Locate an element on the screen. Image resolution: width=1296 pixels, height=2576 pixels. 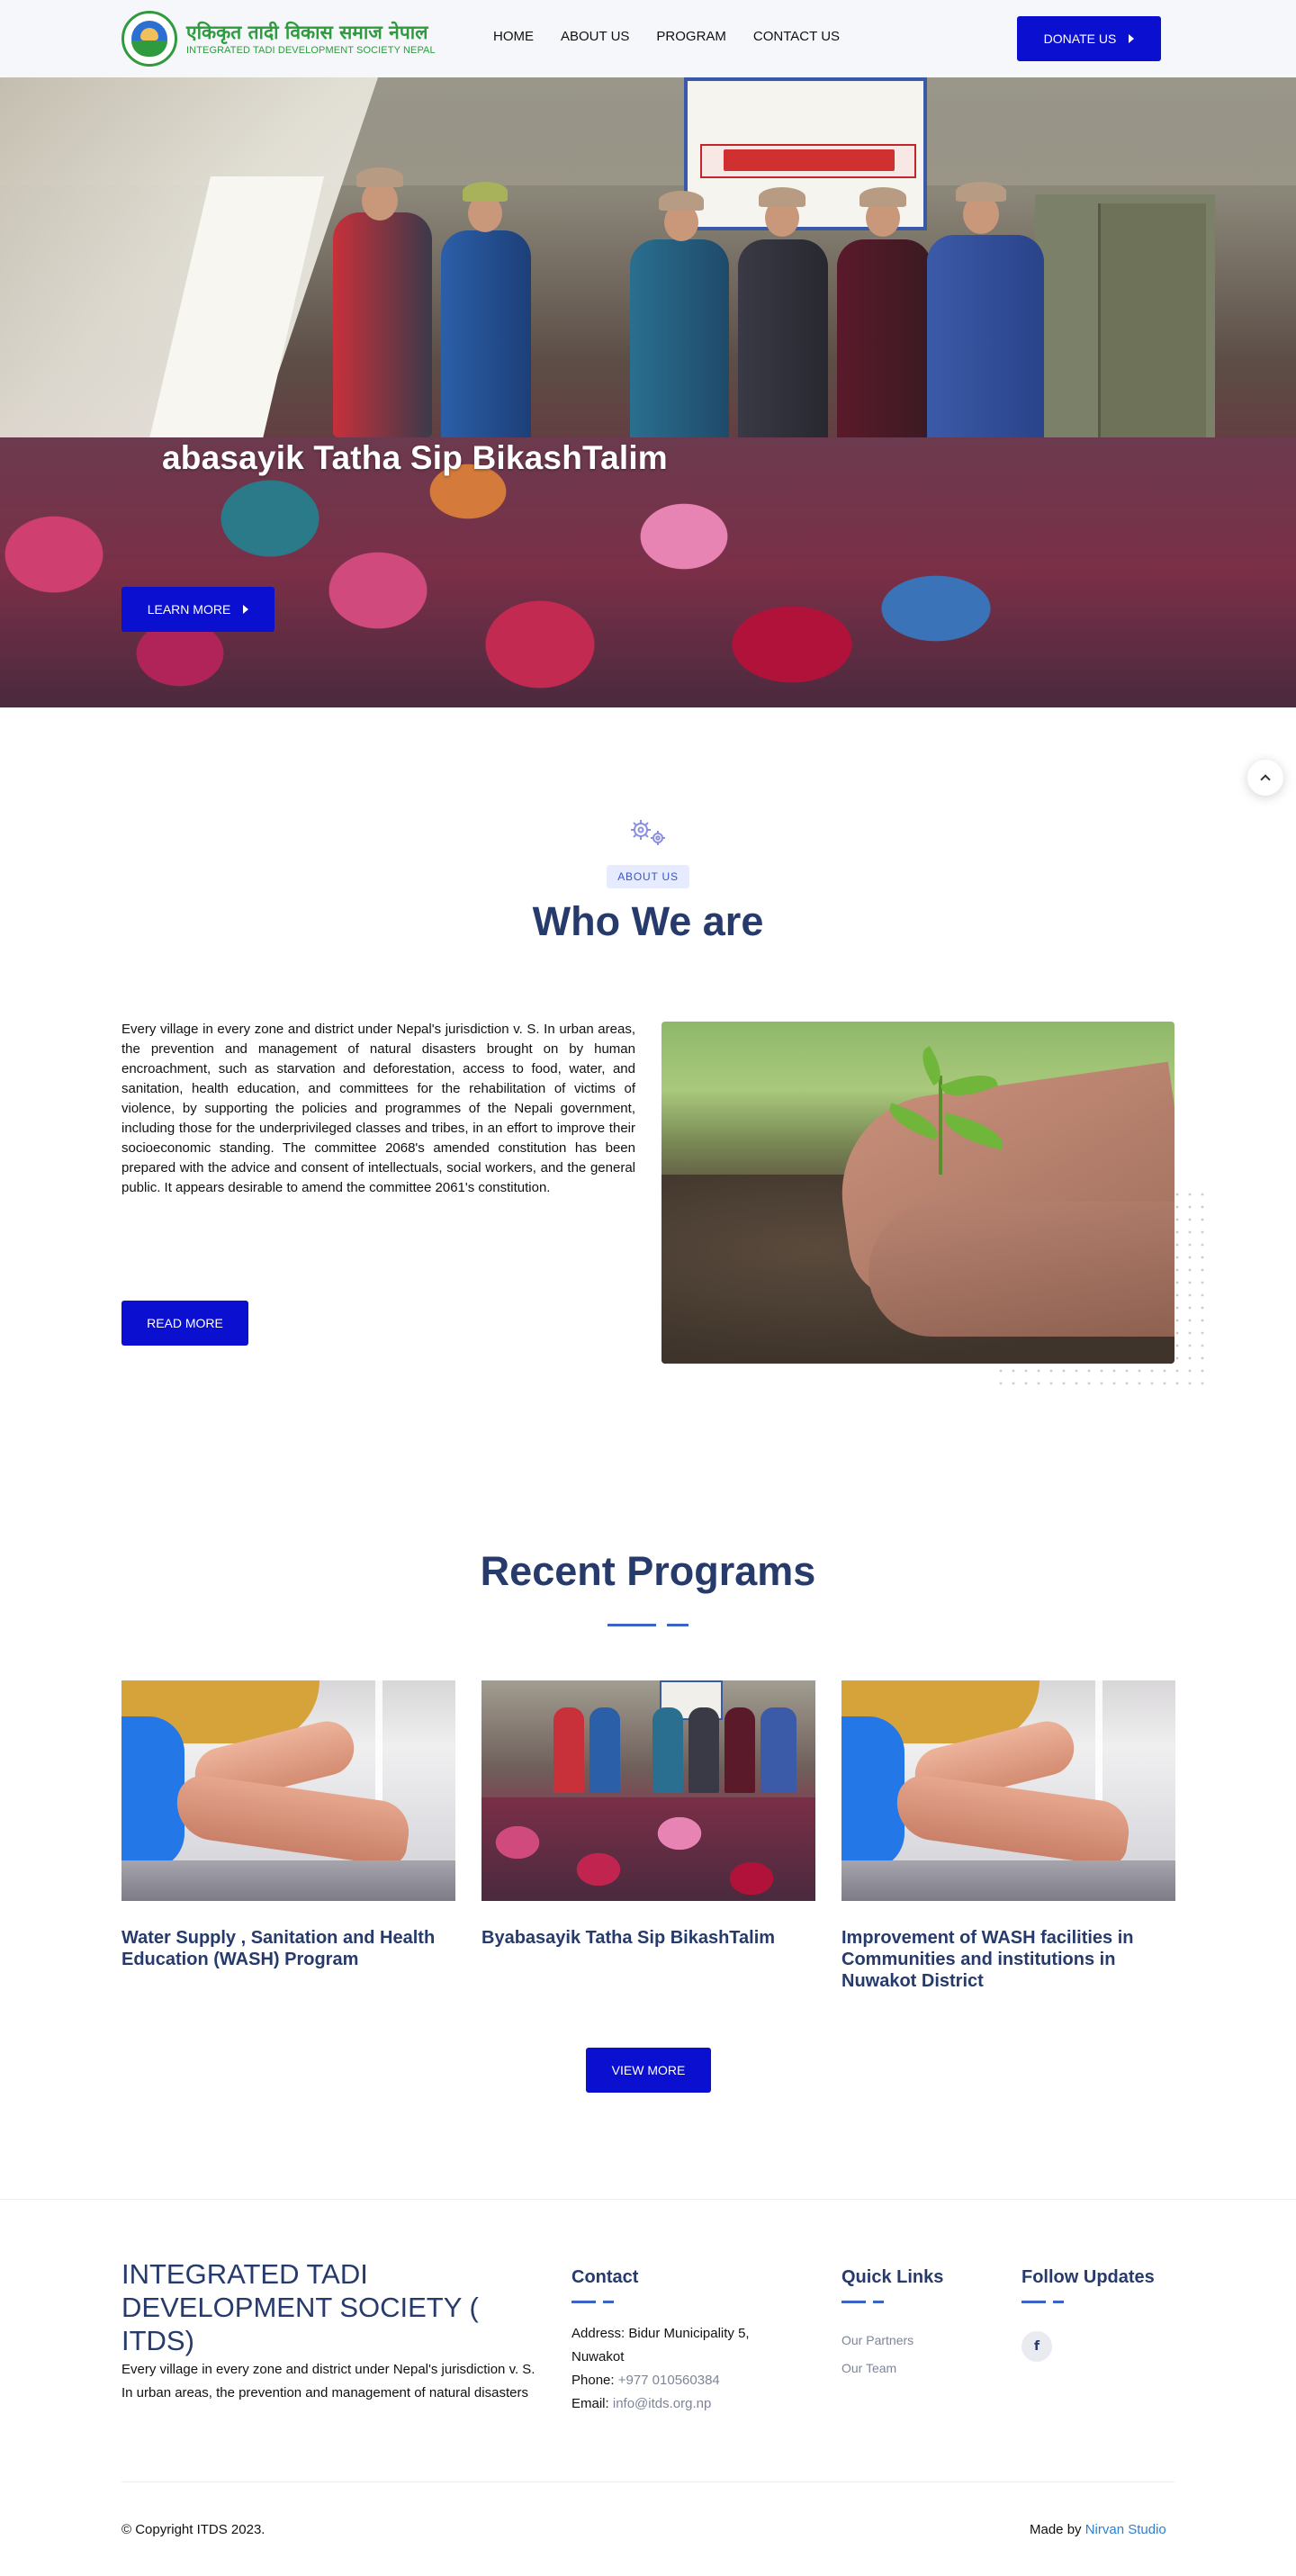
footer-quick-links-heading: Quick Links is located at coordinates (893, 2277).